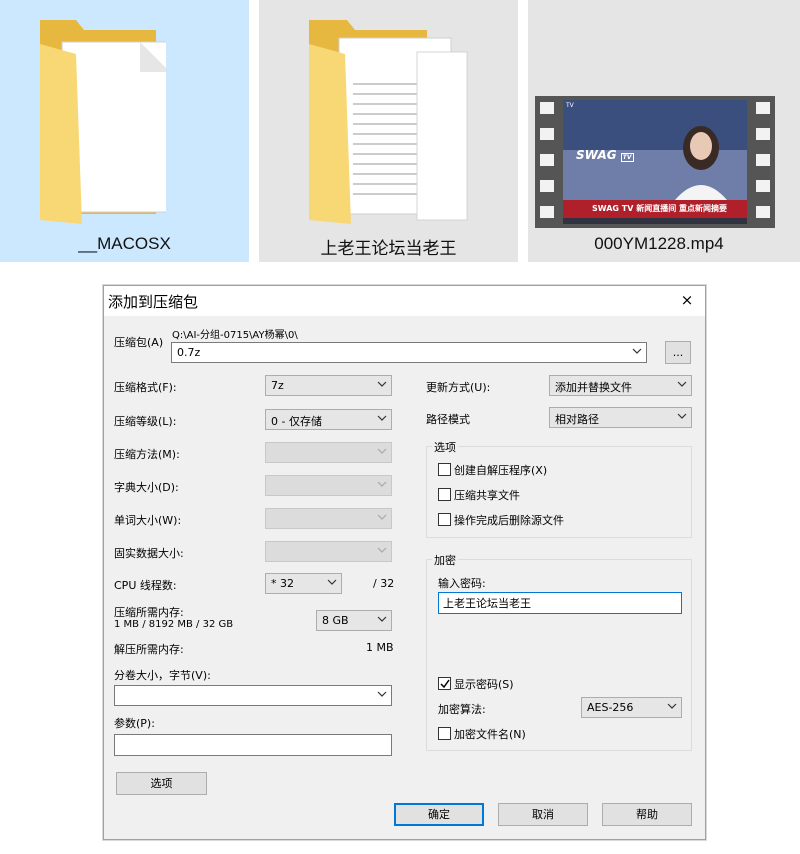  Describe the element at coordinates (328, 452) in the screenshot. I see `method-select` at that location.